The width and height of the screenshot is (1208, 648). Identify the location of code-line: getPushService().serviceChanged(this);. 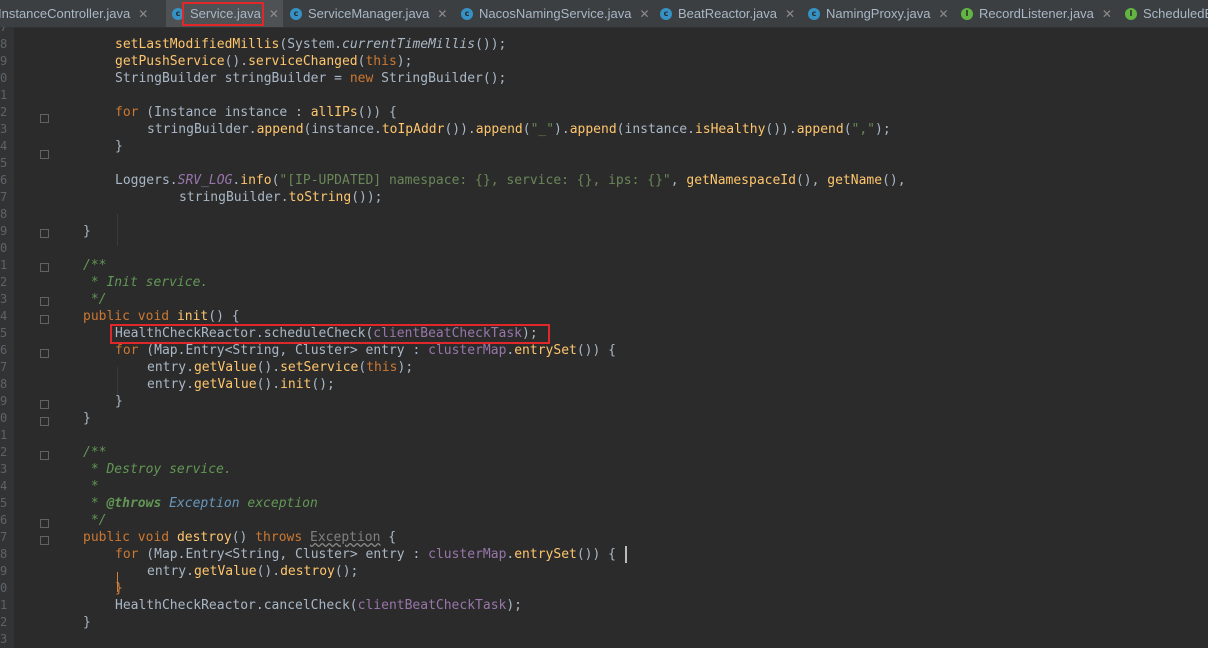
(264, 61).